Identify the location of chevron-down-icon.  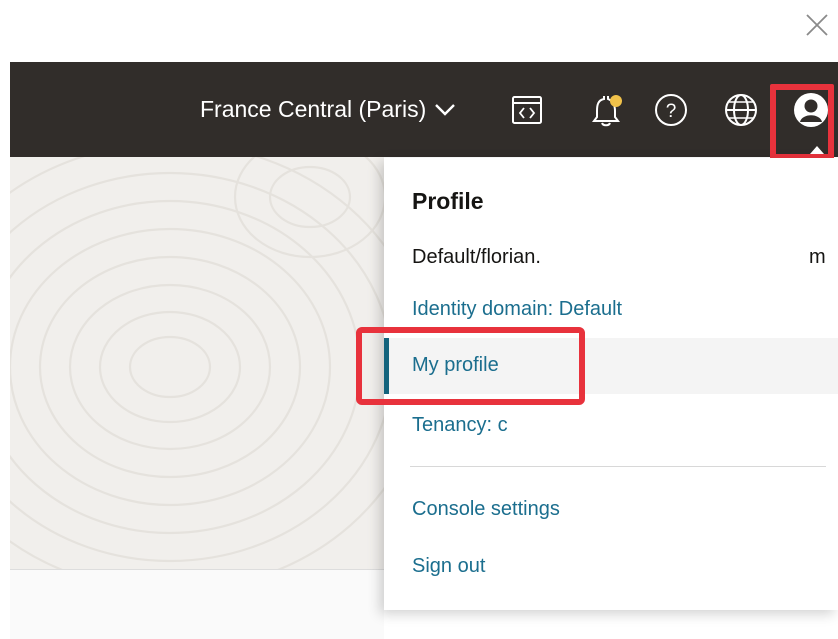
(445, 109).